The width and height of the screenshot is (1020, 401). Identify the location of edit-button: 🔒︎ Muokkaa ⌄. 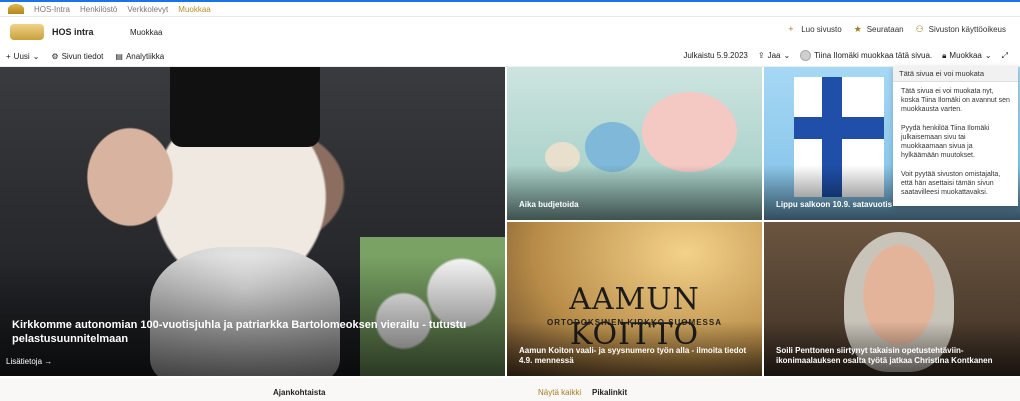
(966, 56).